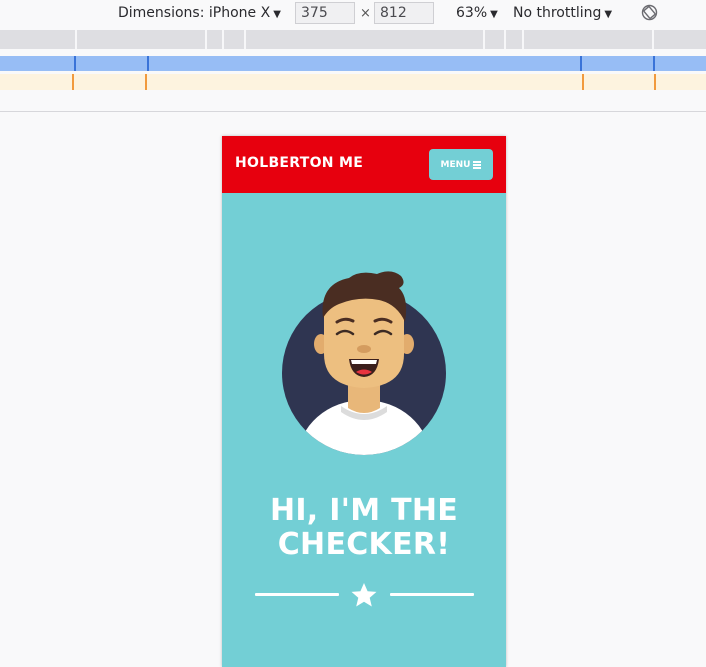  Describe the element at coordinates (364, 510) in the screenshot. I see `hero-title-line-1: HI, I'M THE` at that location.